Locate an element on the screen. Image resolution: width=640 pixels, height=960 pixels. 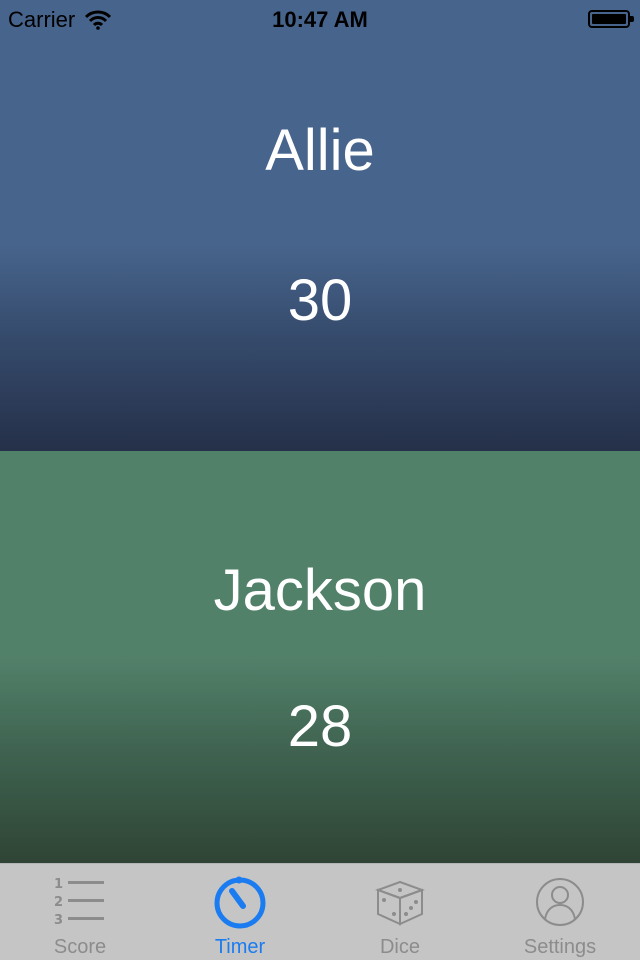
numbered-list-icon: 1 2 3 is located at coordinates (80, 902).